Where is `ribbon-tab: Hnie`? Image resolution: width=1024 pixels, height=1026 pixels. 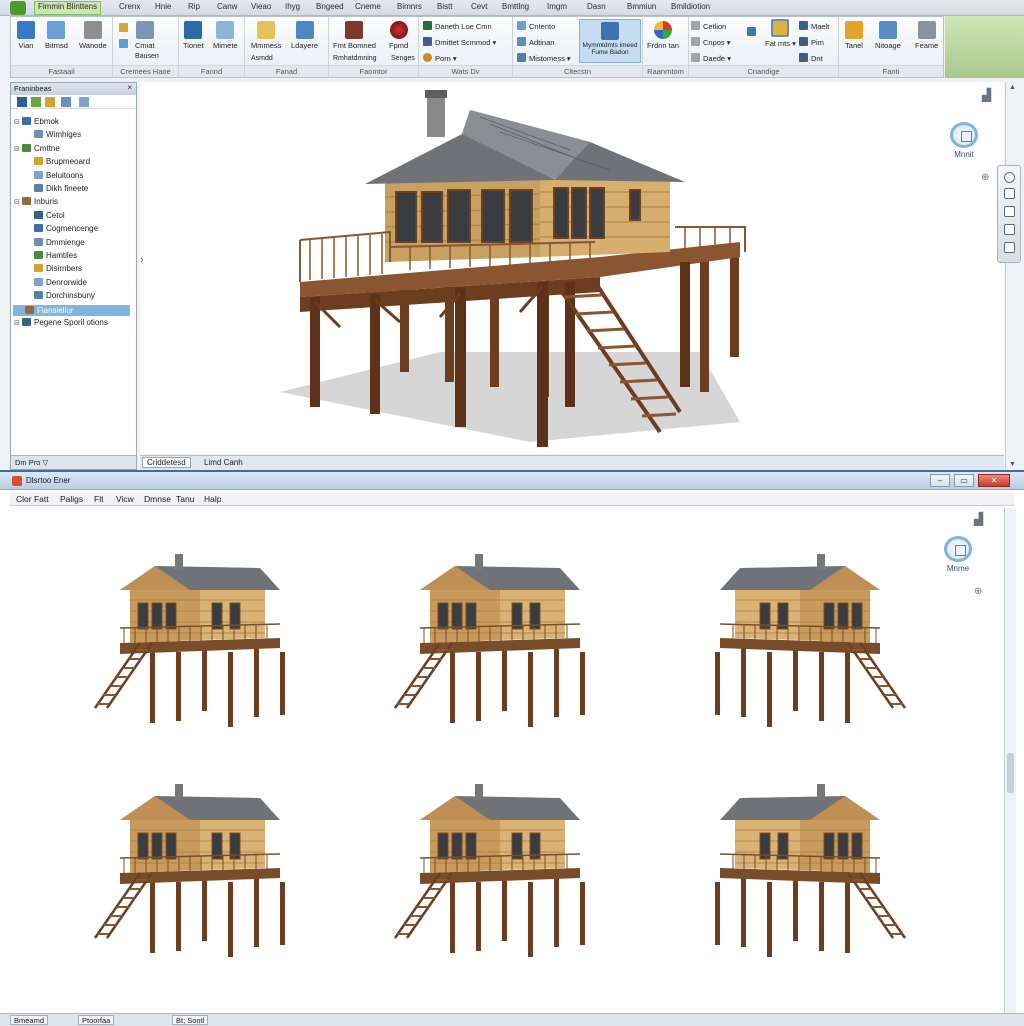 ribbon-tab: Hnie is located at coordinates (163, 8).